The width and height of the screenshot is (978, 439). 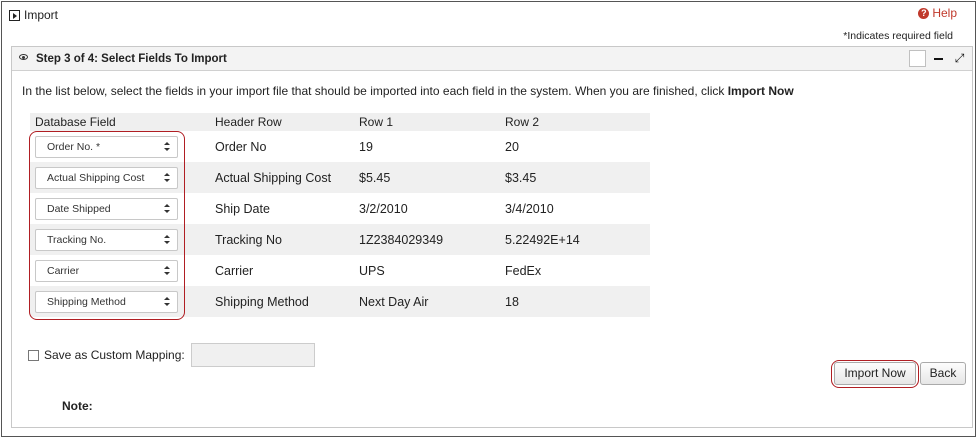 I want to click on table-header: Database Field Header Row Row 1 Row 2, so click(x=340, y=122).